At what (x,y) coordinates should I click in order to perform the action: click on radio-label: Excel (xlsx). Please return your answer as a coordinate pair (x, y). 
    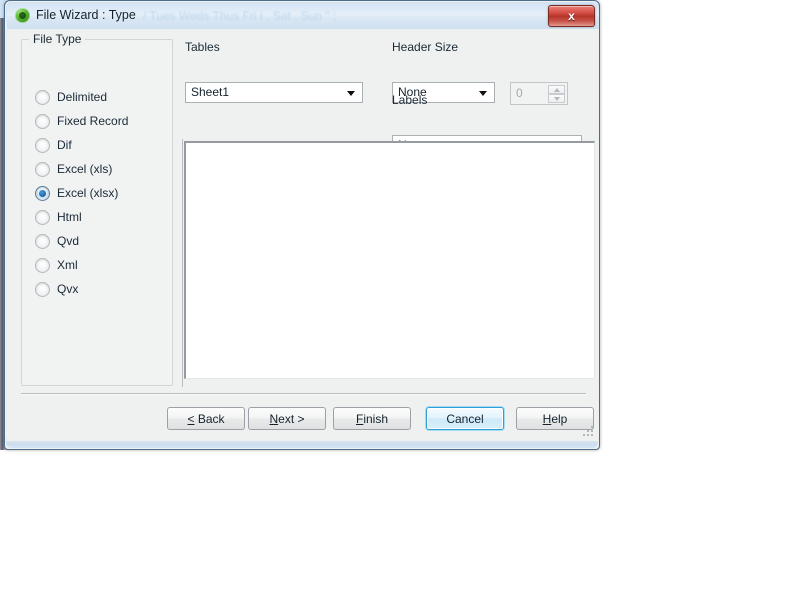
    Looking at the image, I should click on (88, 193).